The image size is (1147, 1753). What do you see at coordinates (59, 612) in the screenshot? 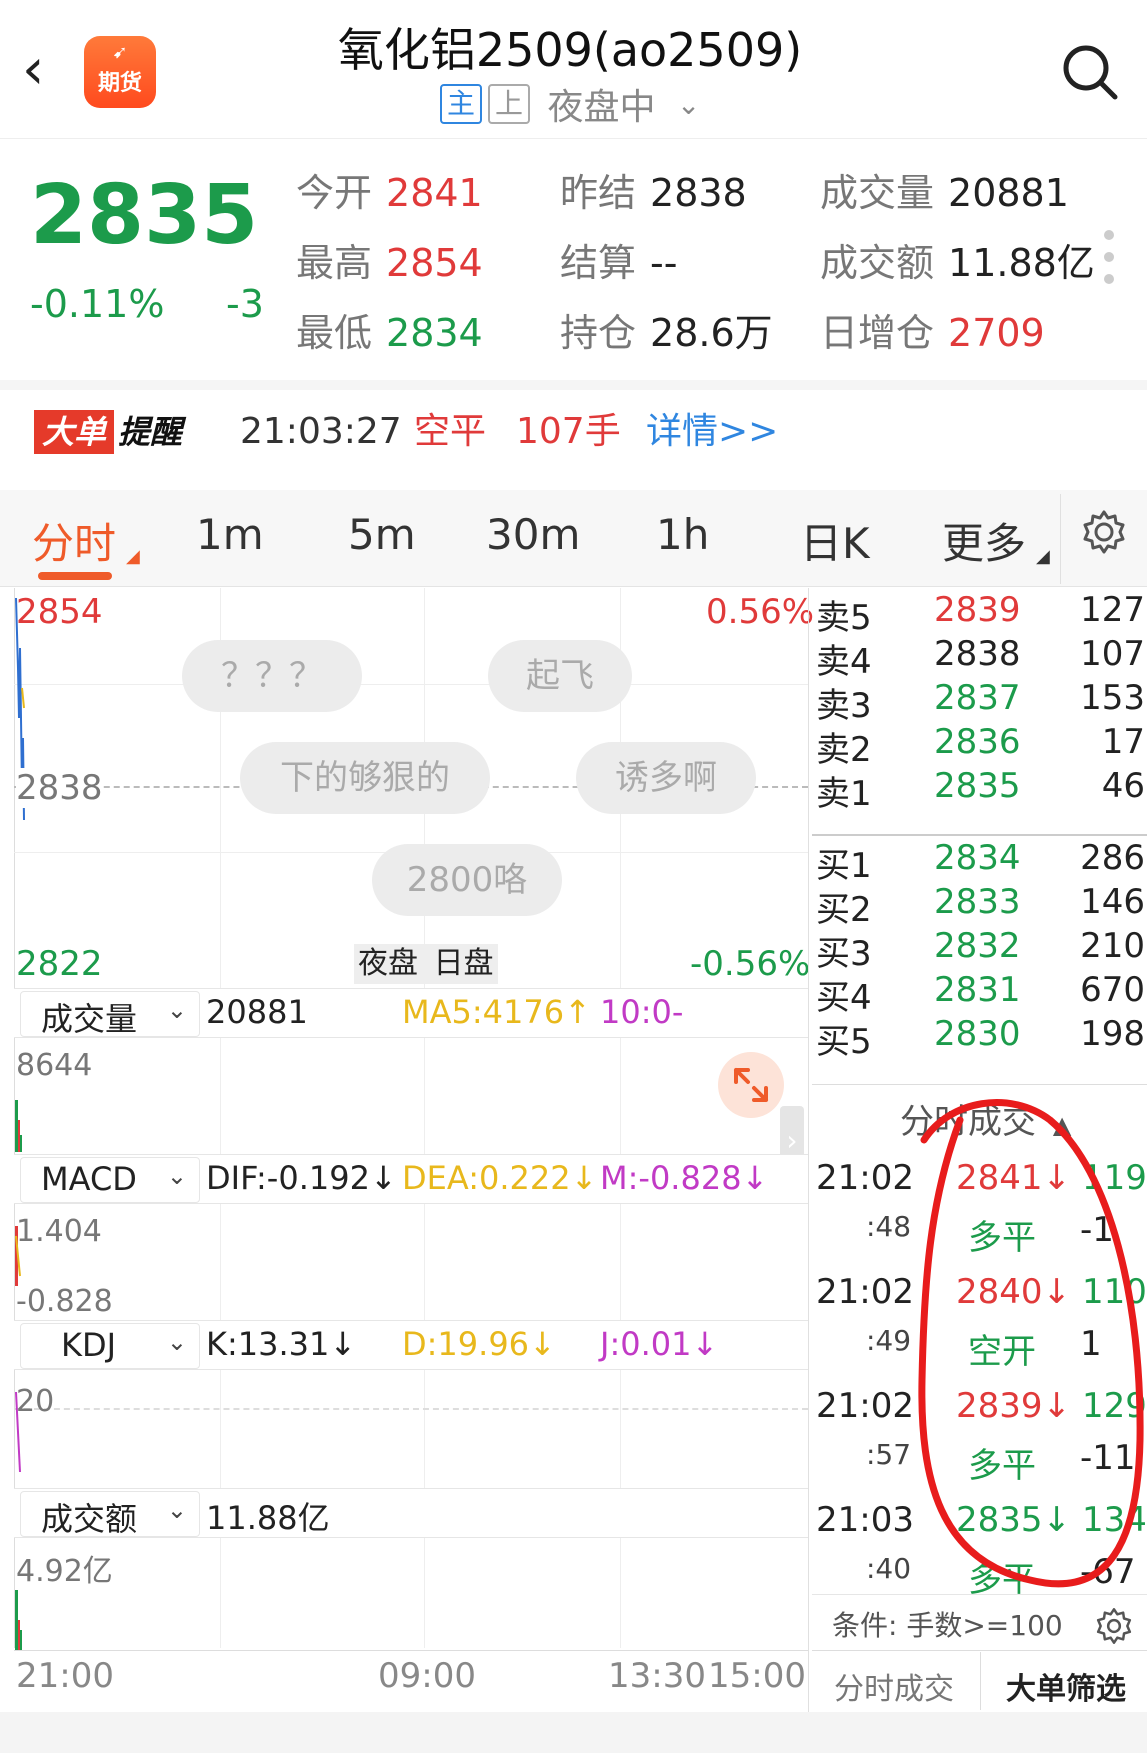
I see `y-axis-high: 2854` at bounding box center [59, 612].